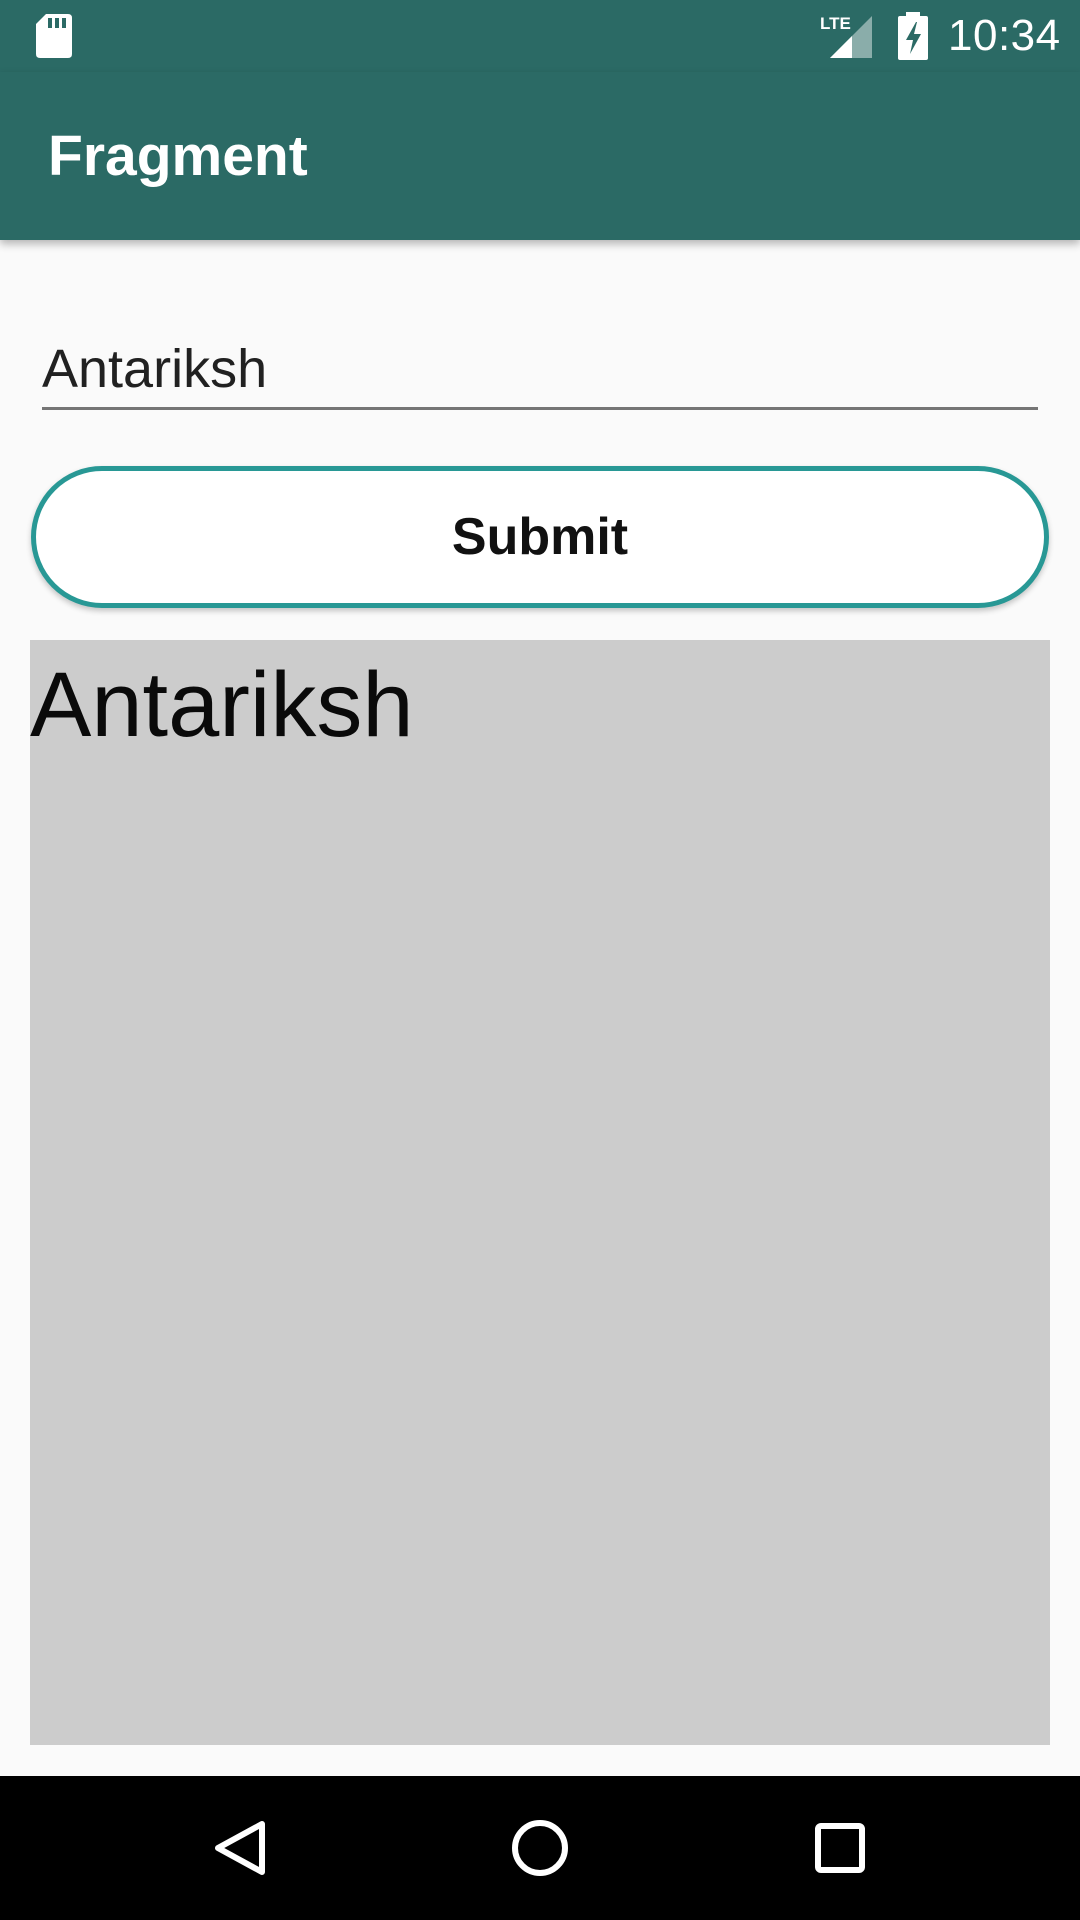  Describe the element at coordinates (540, 36) in the screenshot. I see `status-bar: LTE 10:34` at that location.